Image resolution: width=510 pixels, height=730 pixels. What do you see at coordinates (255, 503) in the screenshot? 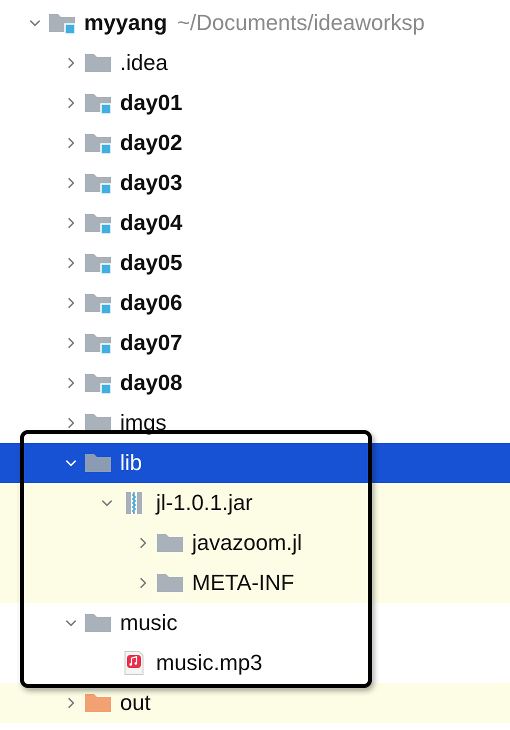
I see `tree-row: jl-1.0.1.jar` at bounding box center [255, 503].